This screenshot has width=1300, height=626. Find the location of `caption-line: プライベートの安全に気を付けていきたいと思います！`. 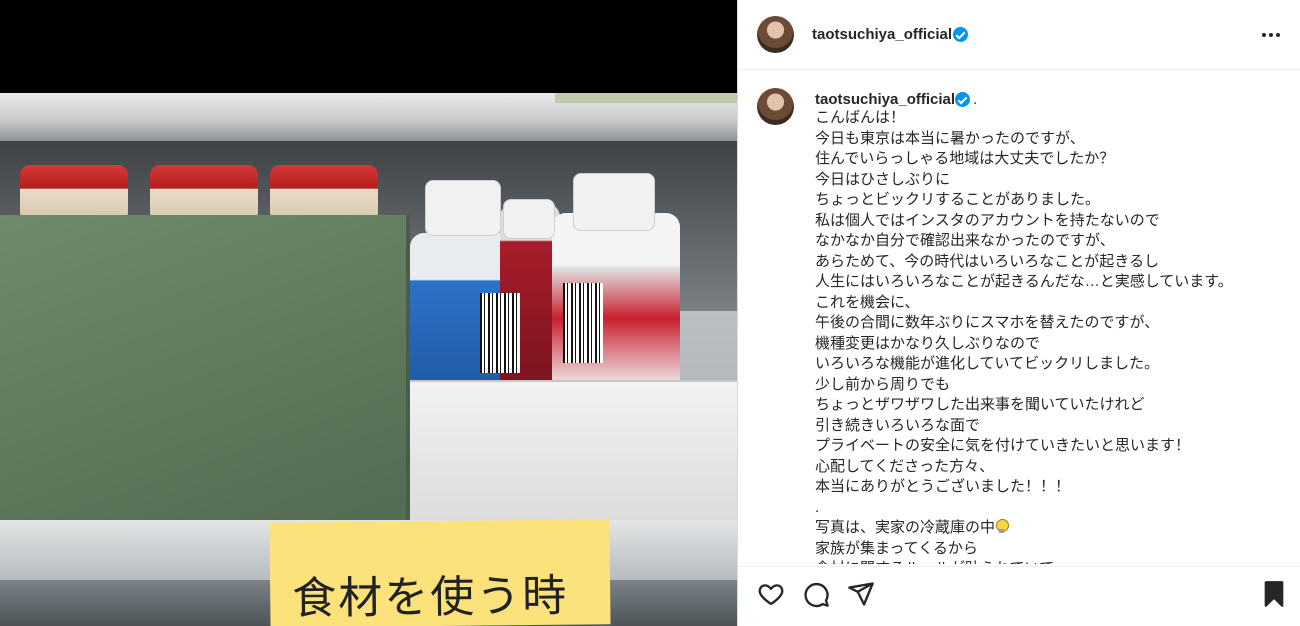

caption-line: プライベートの安全に気を付けていきたいと思います！ is located at coordinates (1003, 445).